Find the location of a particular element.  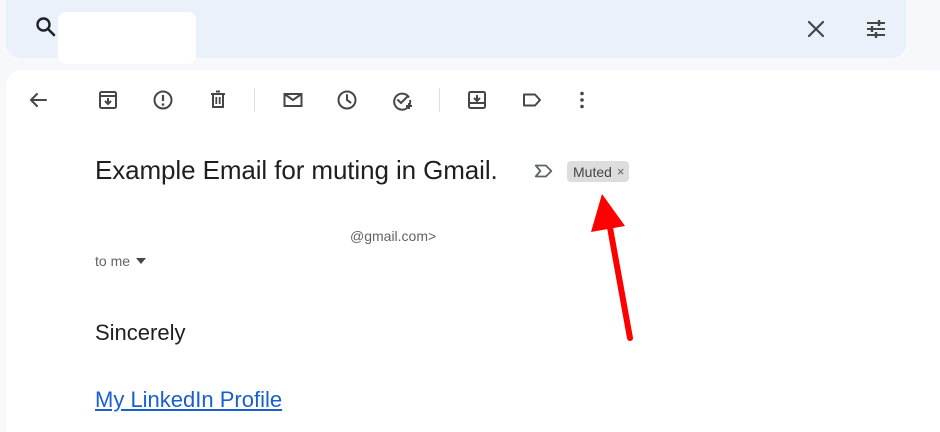

archive-icon is located at coordinates (108, 100).